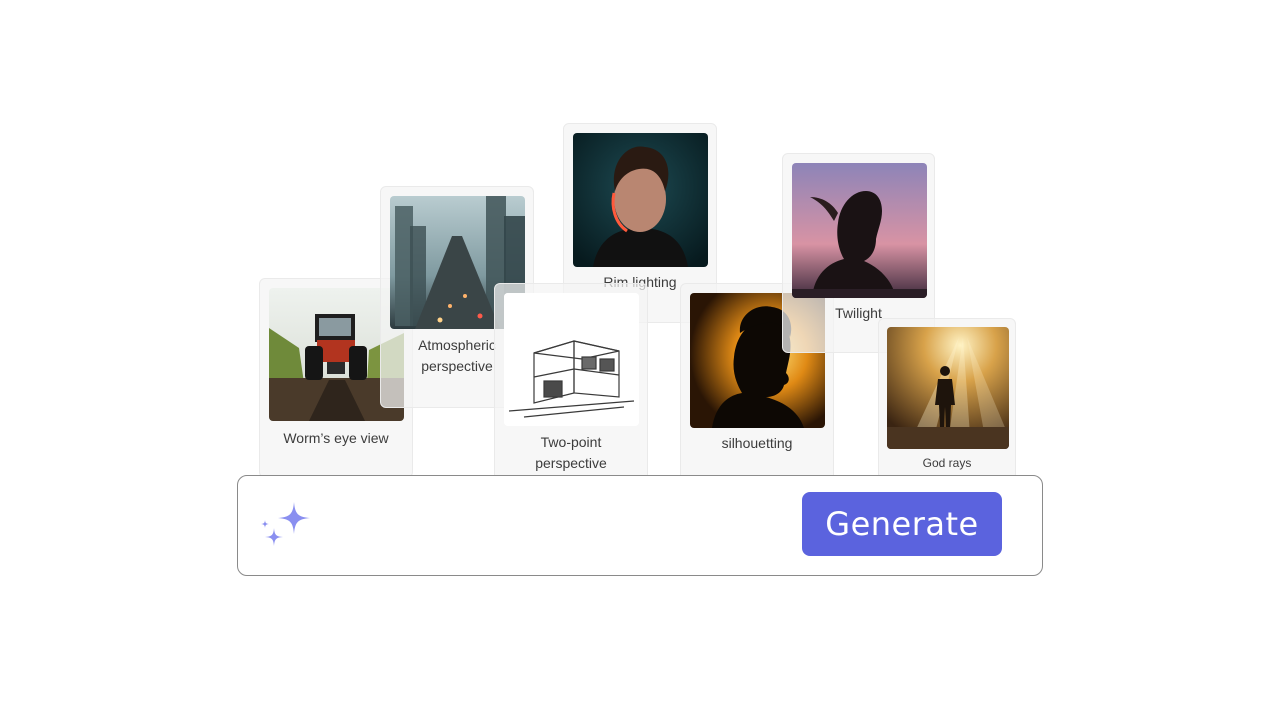  What do you see at coordinates (336, 438) in the screenshot?
I see `card-label: Worm’s eye view` at bounding box center [336, 438].